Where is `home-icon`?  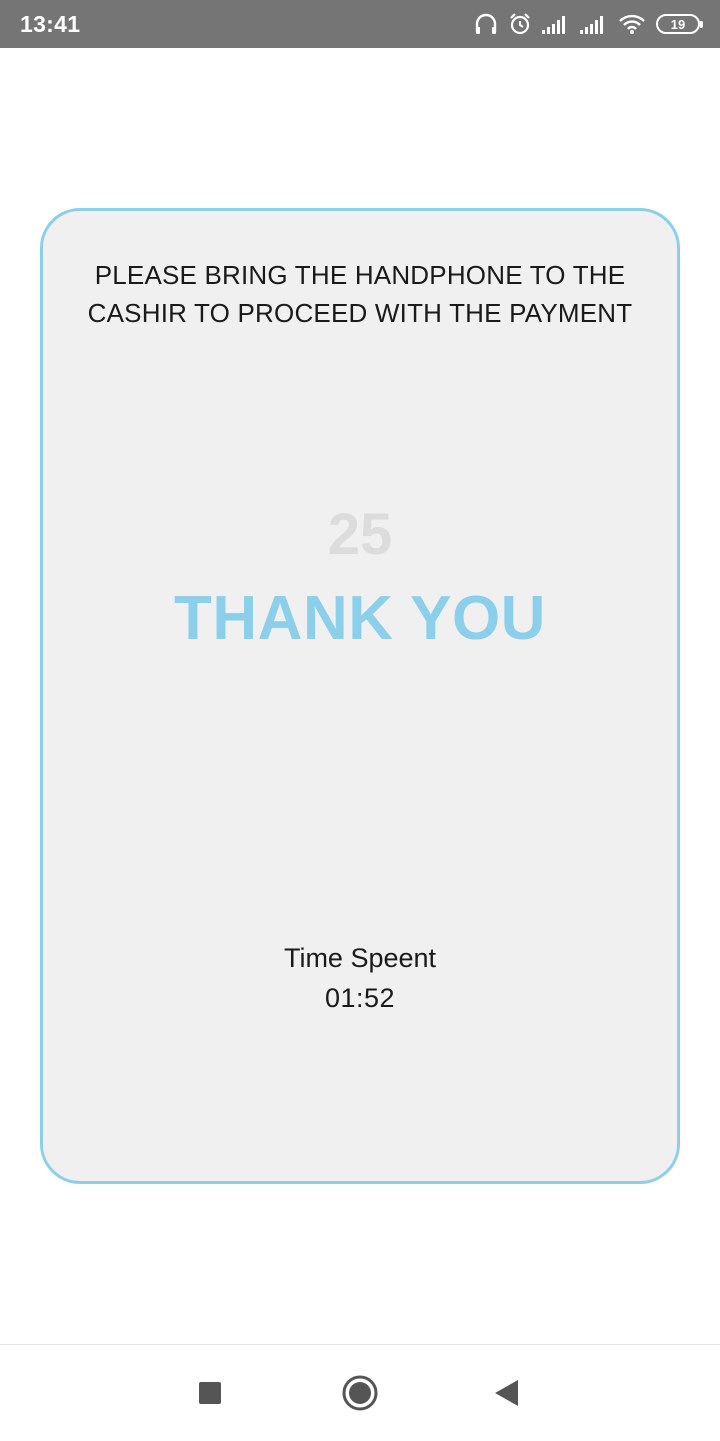 home-icon is located at coordinates (360, 1393).